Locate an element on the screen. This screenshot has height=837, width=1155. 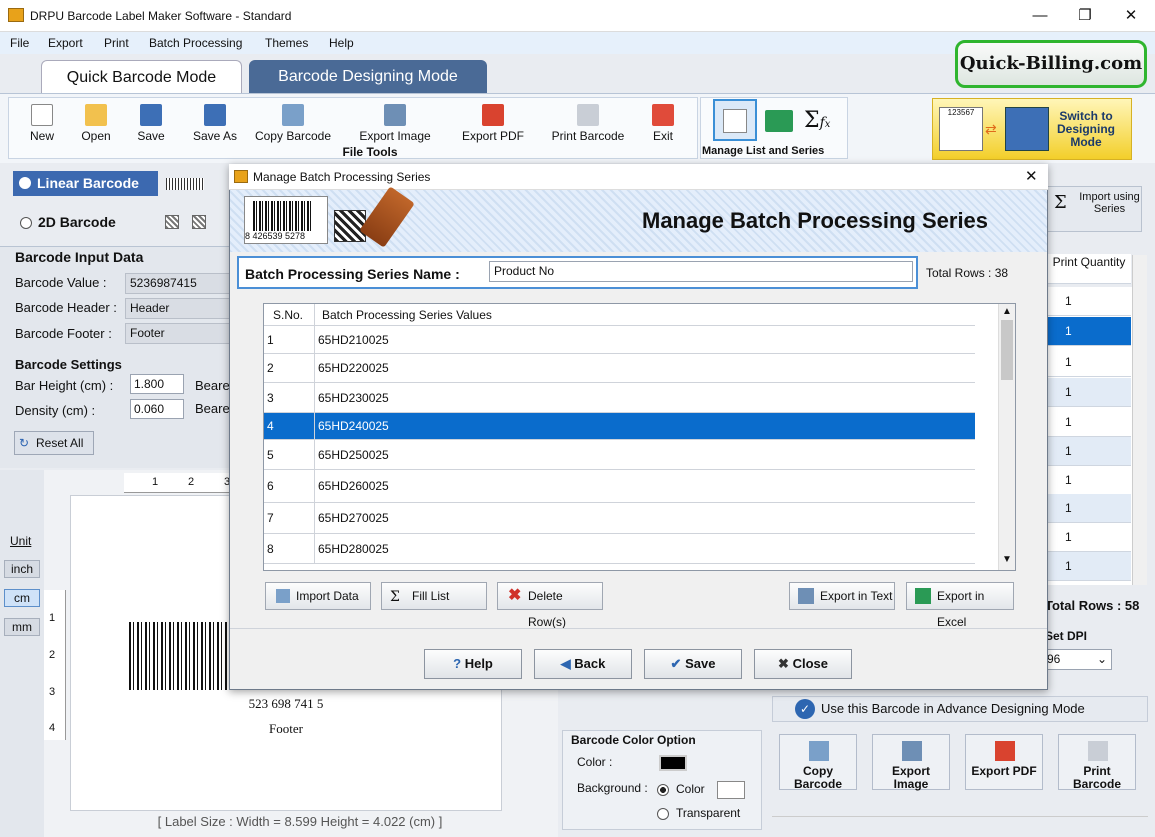
menu-file: File is located at coordinates (19, 43).